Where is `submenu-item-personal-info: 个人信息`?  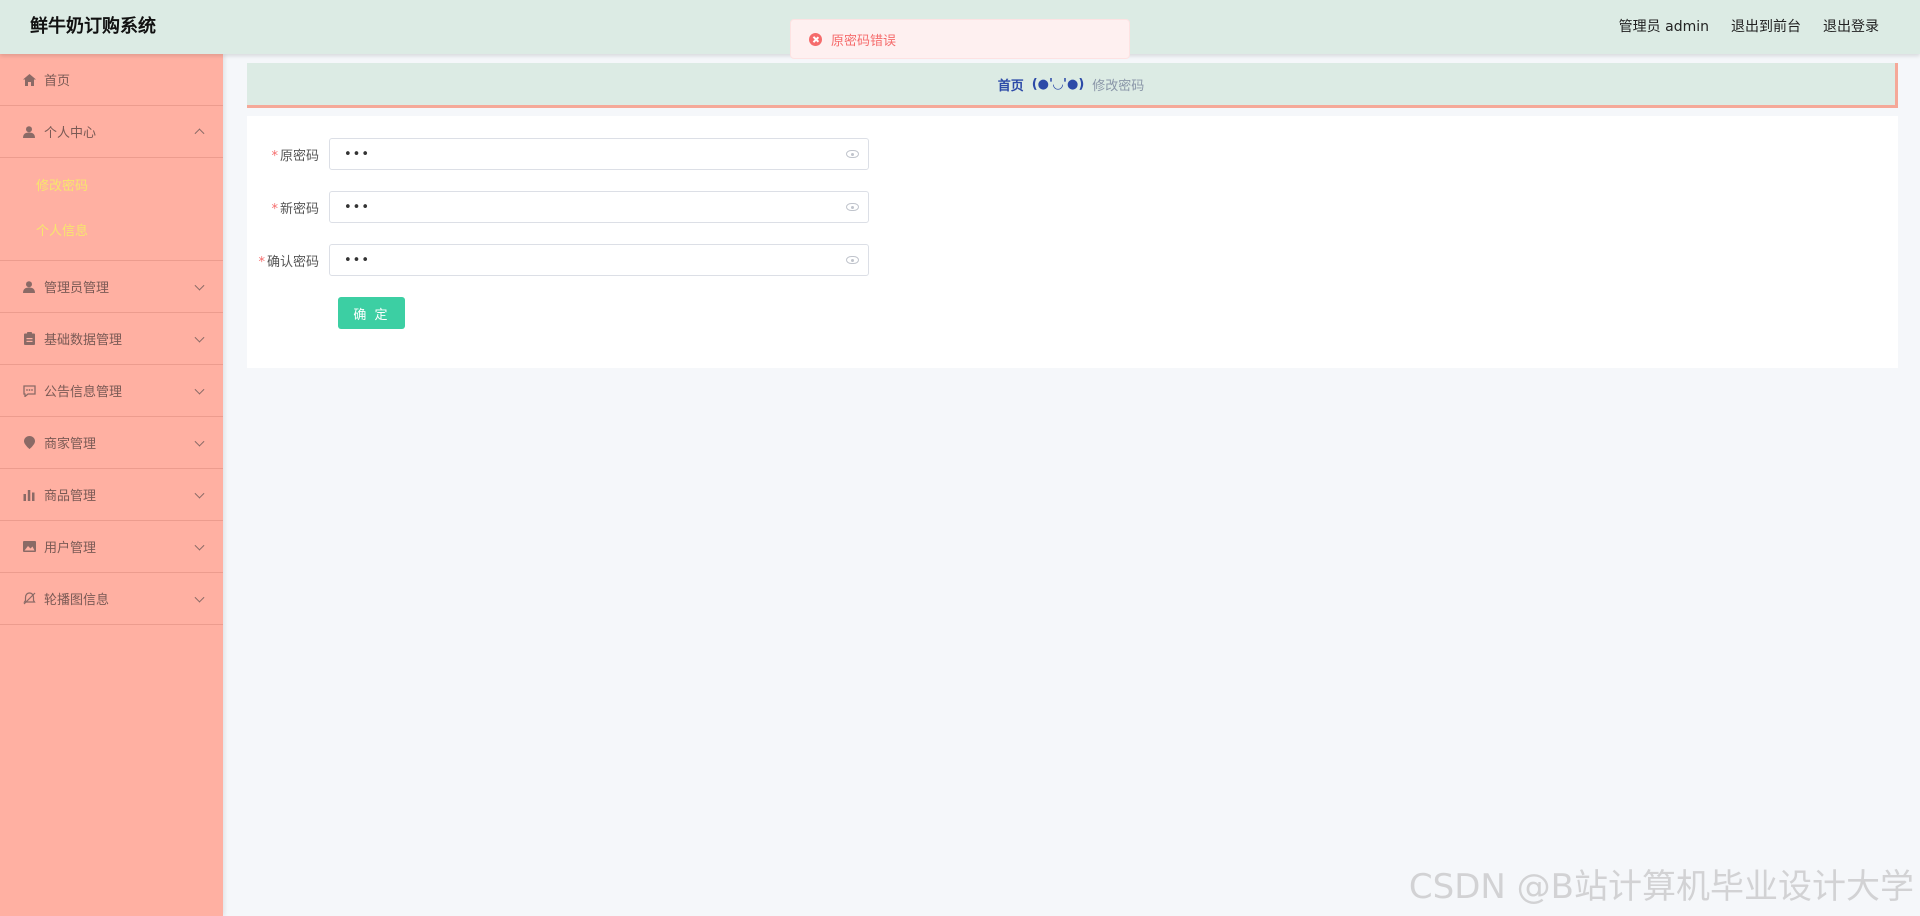
submenu-item-personal-info: 个人信息 is located at coordinates (111, 229).